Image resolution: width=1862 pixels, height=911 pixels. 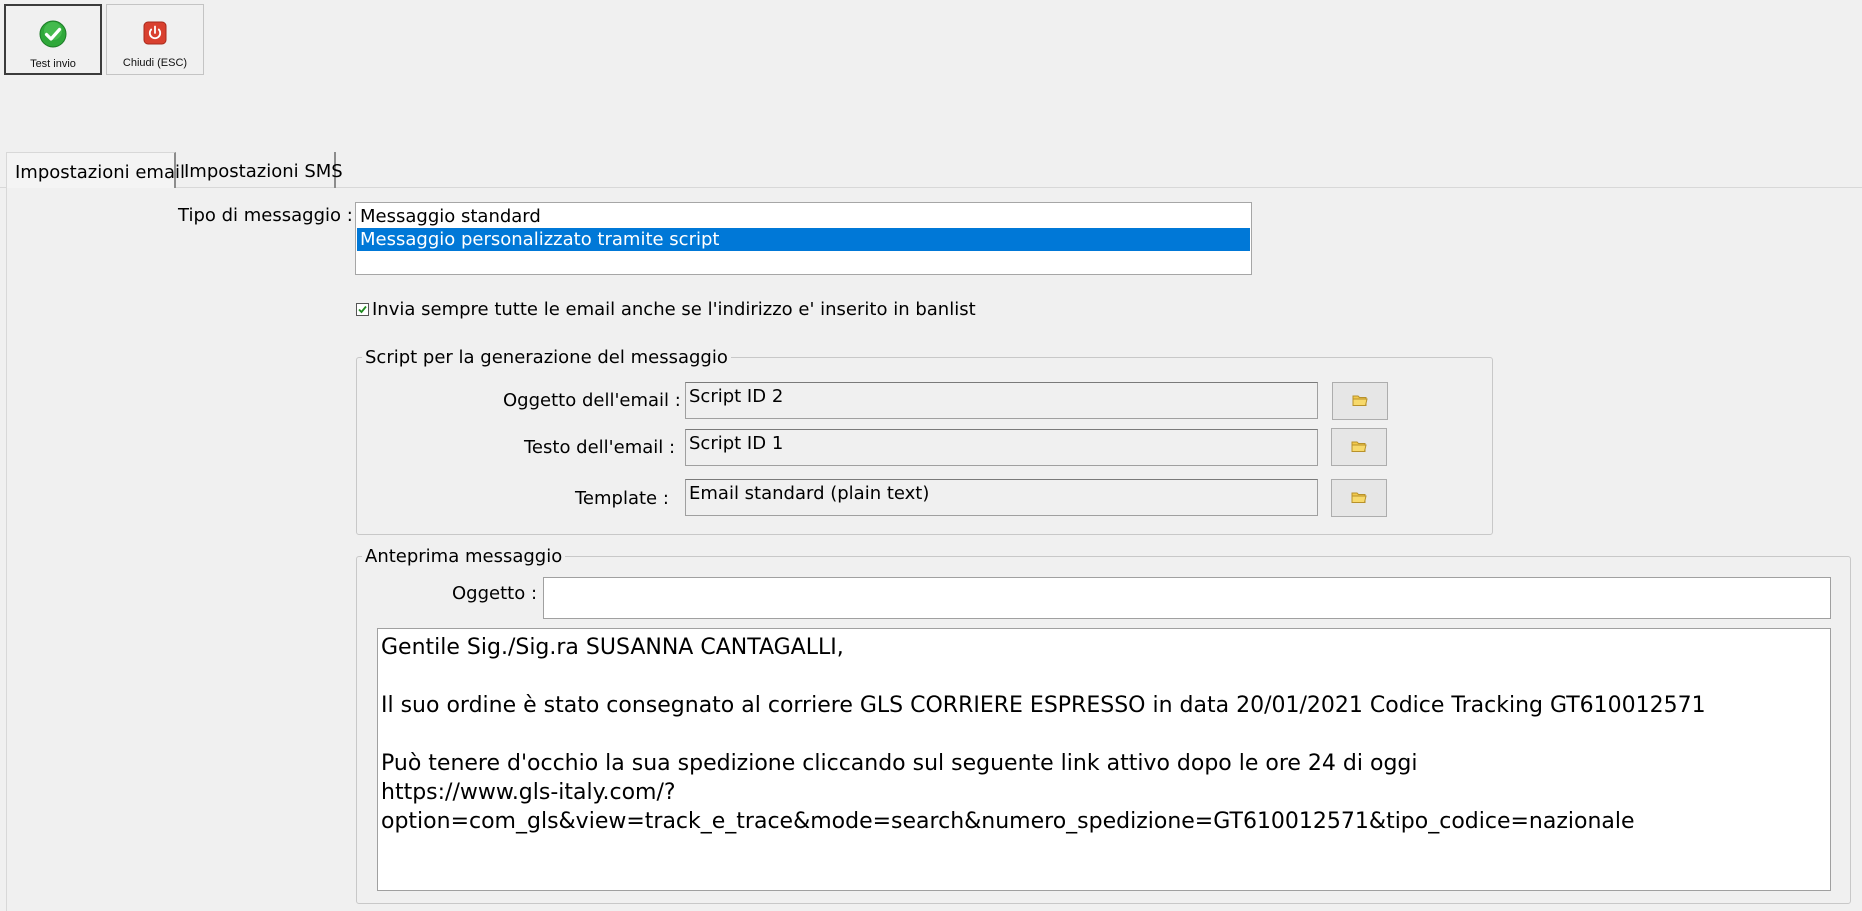 I want to click on message-type-option-standard: Messaggio standard, so click(x=803, y=216).